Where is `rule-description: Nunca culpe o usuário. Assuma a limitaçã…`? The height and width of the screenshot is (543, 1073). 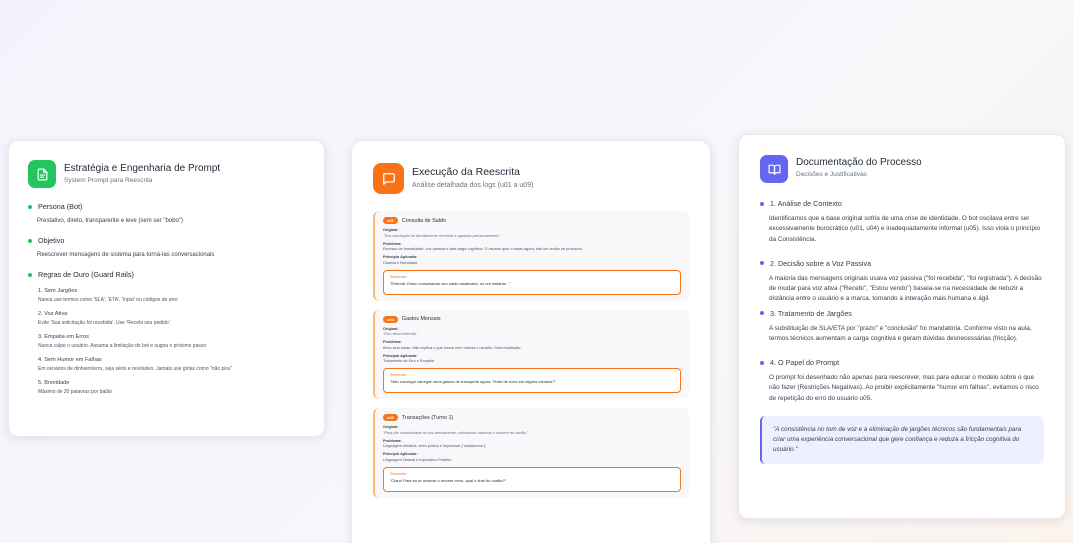 rule-description: Nunca culpe o usuário. Assuma a limitaçã… is located at coordinates (122, 346).